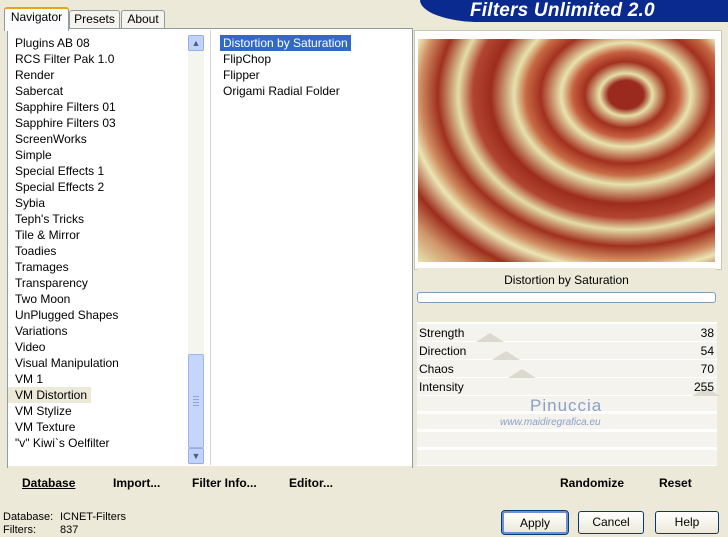  I want to click on category-label: Visual Manipulation, so click(67, 363).